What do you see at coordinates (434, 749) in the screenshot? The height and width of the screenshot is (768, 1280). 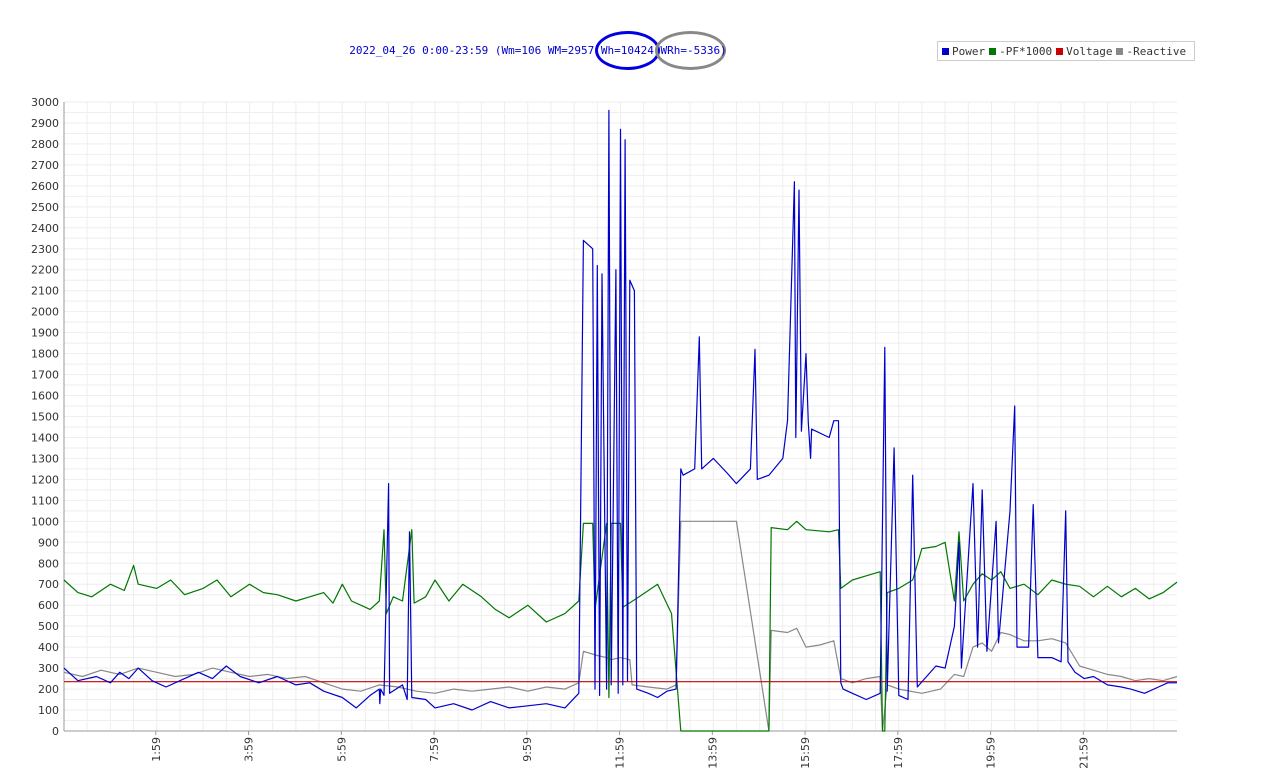 I see `x-tick-label: 7:59` at bounding box center [434, 749].